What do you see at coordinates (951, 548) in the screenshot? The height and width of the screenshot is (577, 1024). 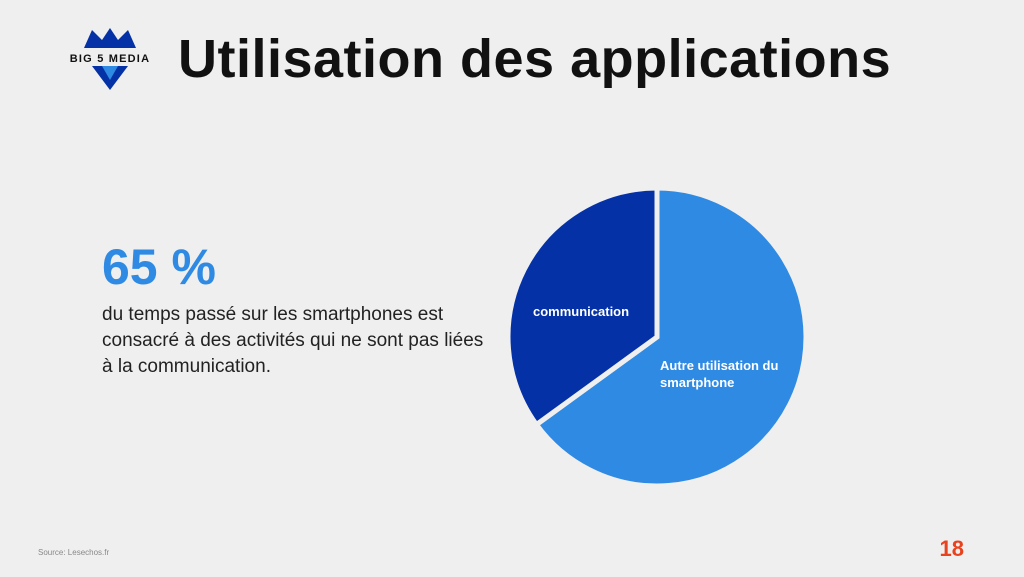 I see `page-number: 18` at bounding box center [951, 548].